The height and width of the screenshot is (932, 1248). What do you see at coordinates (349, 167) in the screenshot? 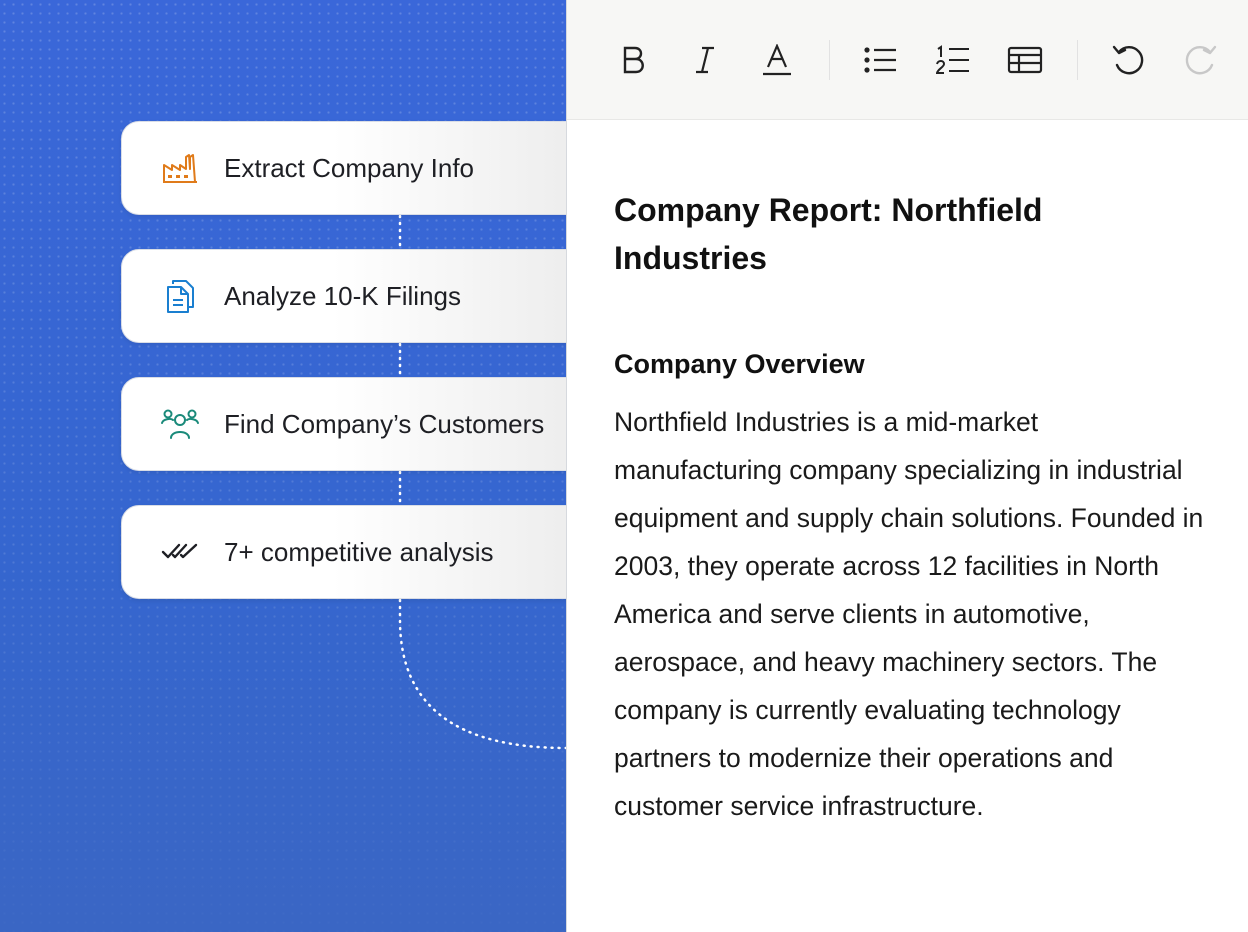
I see `step-label: Extract Company Info` at bounding box center [349, 167].